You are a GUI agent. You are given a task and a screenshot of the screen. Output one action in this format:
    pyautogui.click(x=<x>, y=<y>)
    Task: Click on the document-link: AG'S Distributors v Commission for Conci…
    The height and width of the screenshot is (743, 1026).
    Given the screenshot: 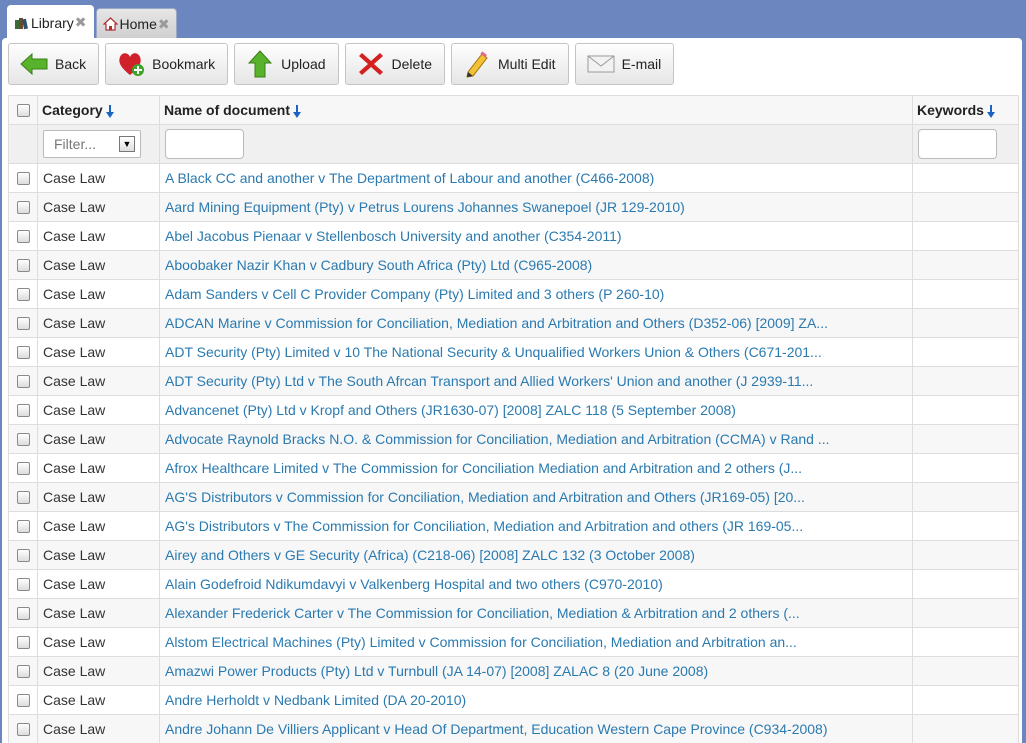 What is the action you would take?
    pyautogui.click(x=536, y=497)
    